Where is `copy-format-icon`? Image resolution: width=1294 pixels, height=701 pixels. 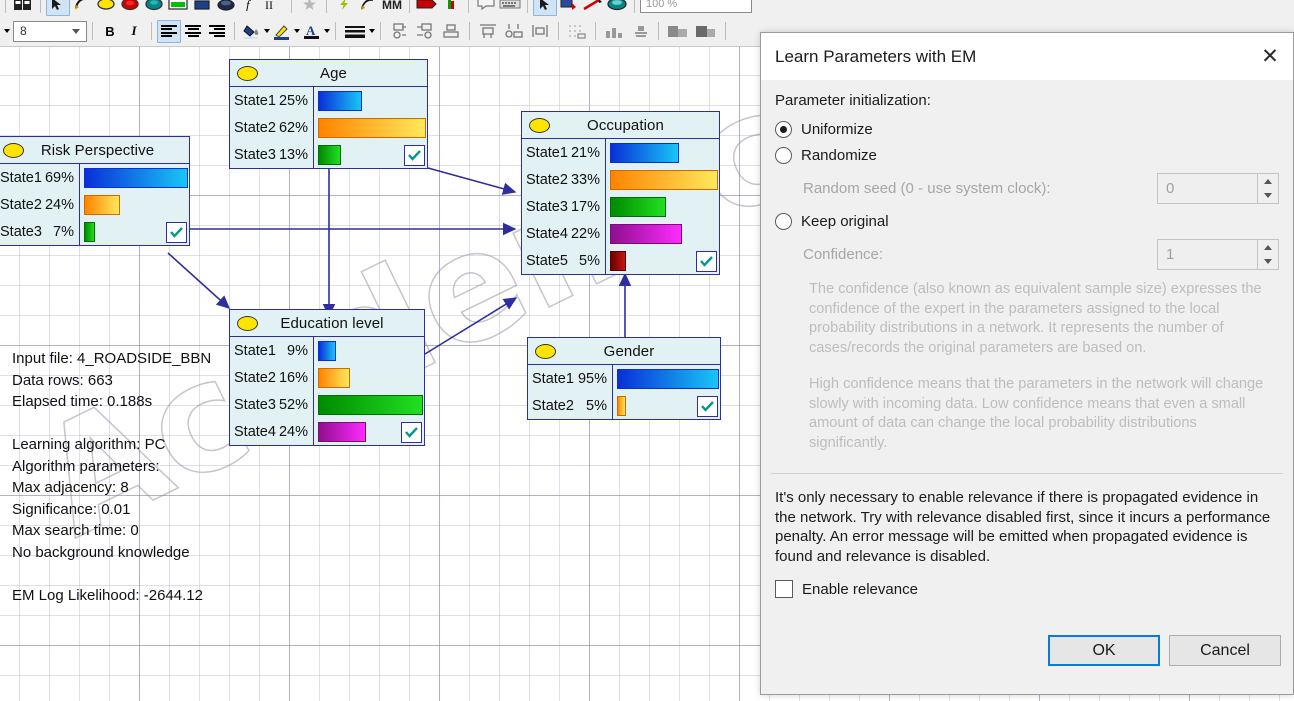
copy-format-icon is located at coordinates (678, 31).